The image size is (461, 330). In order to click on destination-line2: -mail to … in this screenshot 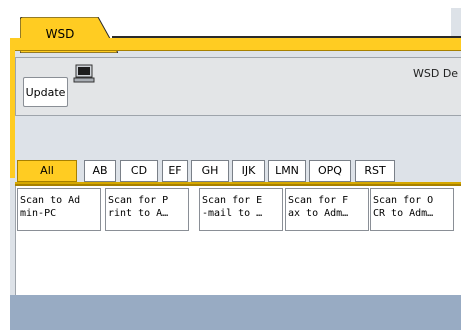, I will do `click(232, 213)`.